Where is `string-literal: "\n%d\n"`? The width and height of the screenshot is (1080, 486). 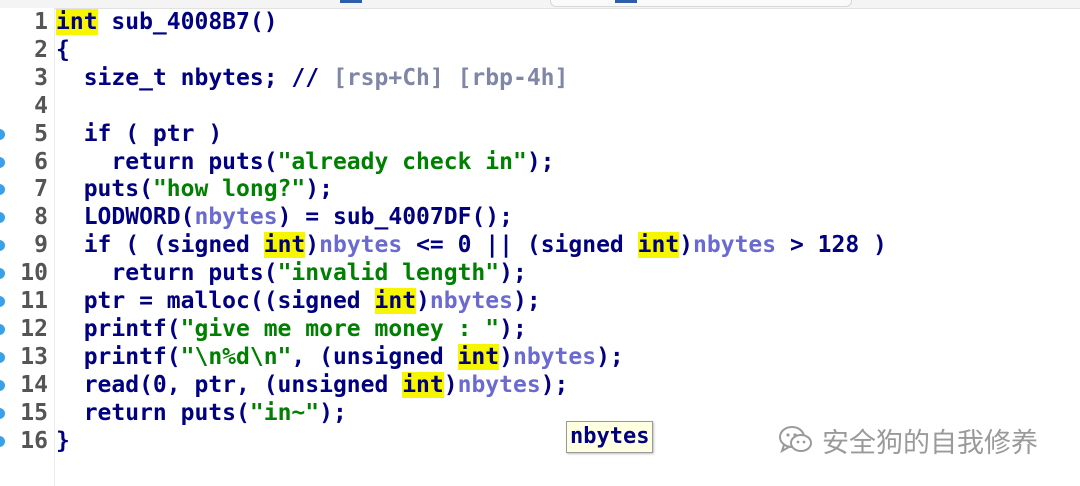 string-literal: "\n%d\n" is located at coordinates (236, 357).